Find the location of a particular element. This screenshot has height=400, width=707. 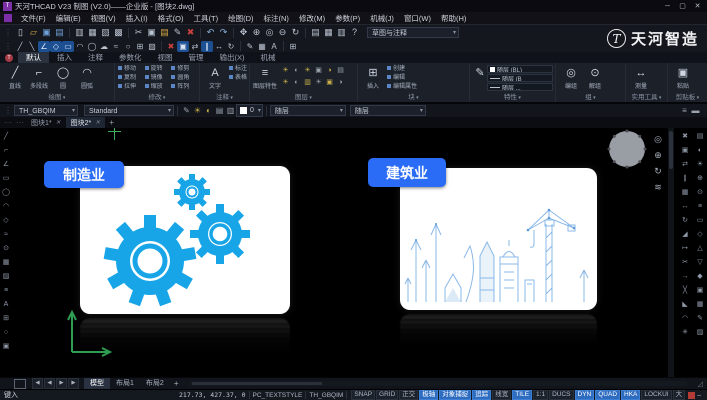

edit-block-tool: 编辑 is located at coordinates (402, 78).